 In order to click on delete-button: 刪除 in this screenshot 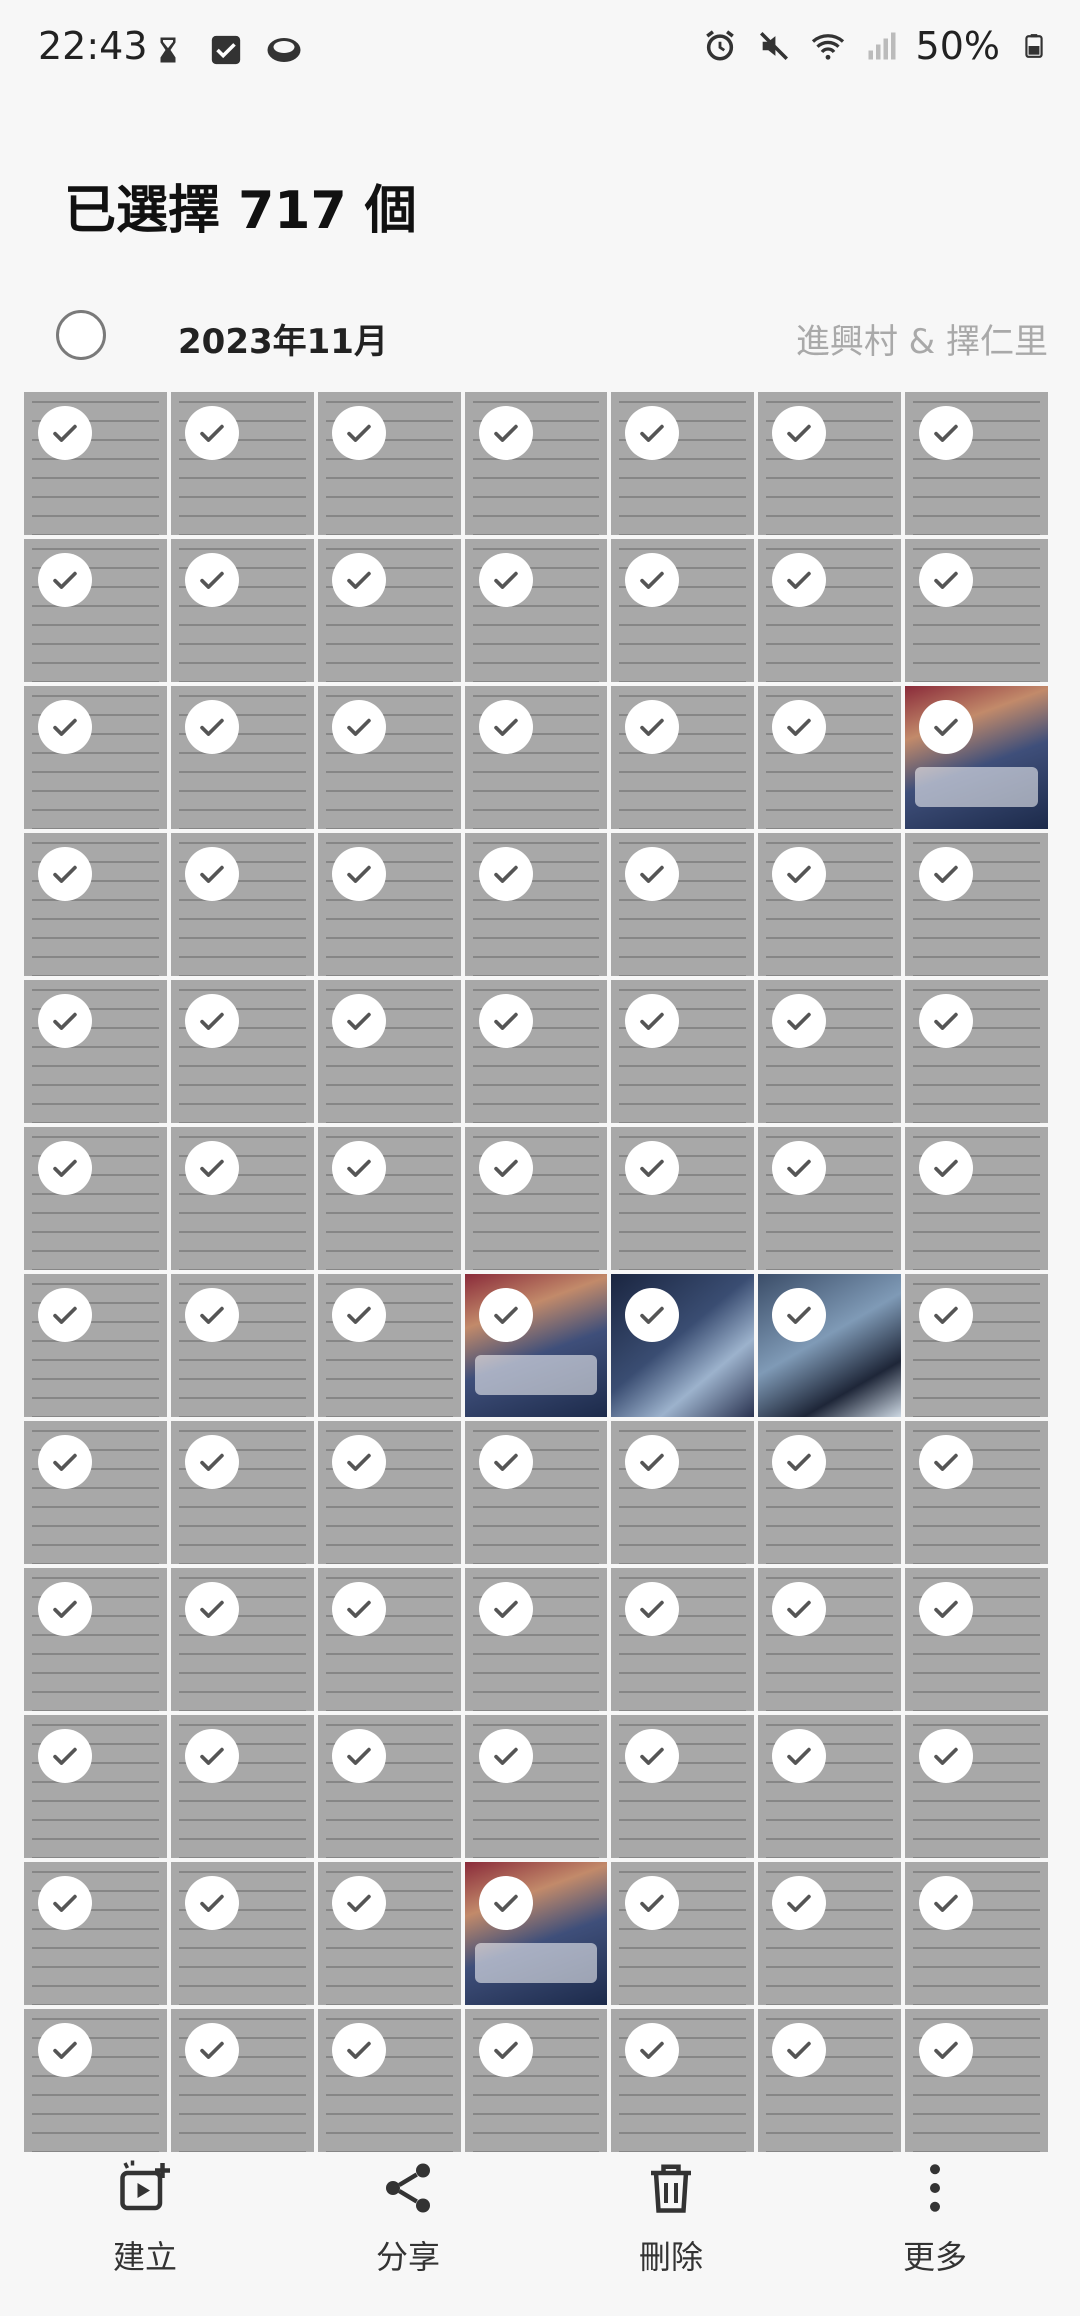, I will do `click(671, 2218)`.